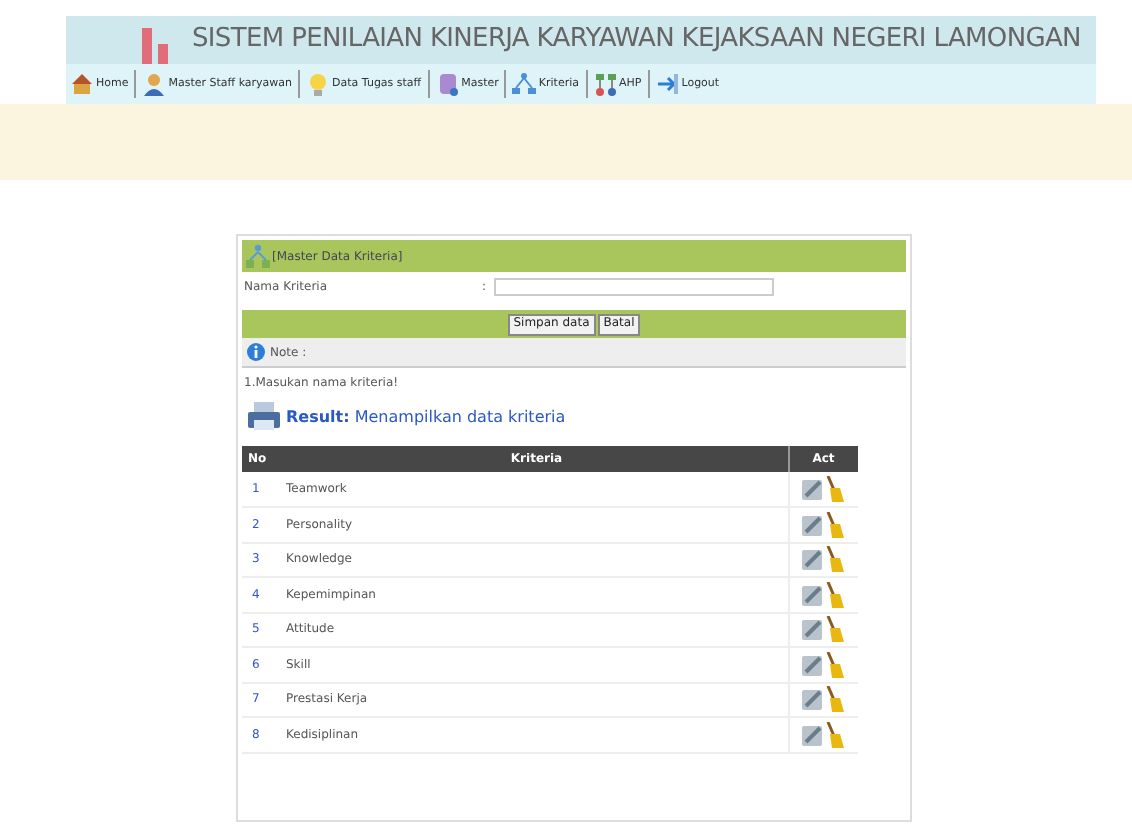 Image resolution: width=1132 pixels, height=824 pixels. I want to click on exit-arrow-icon, so click(667, 84).